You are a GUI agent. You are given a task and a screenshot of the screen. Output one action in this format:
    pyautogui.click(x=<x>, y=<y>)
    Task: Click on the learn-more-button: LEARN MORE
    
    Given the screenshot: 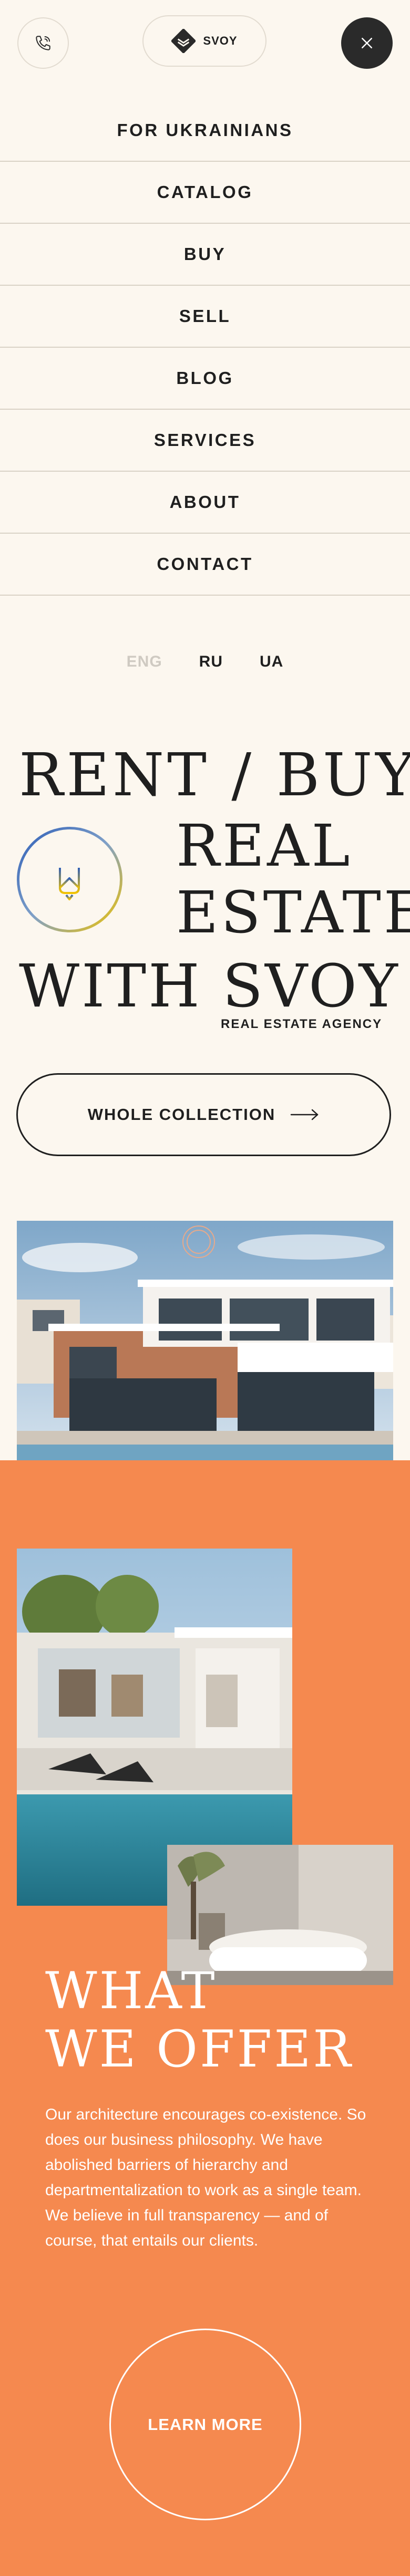 What is the action you would take?
    pyautogui.click(x=205, y=2424)
    